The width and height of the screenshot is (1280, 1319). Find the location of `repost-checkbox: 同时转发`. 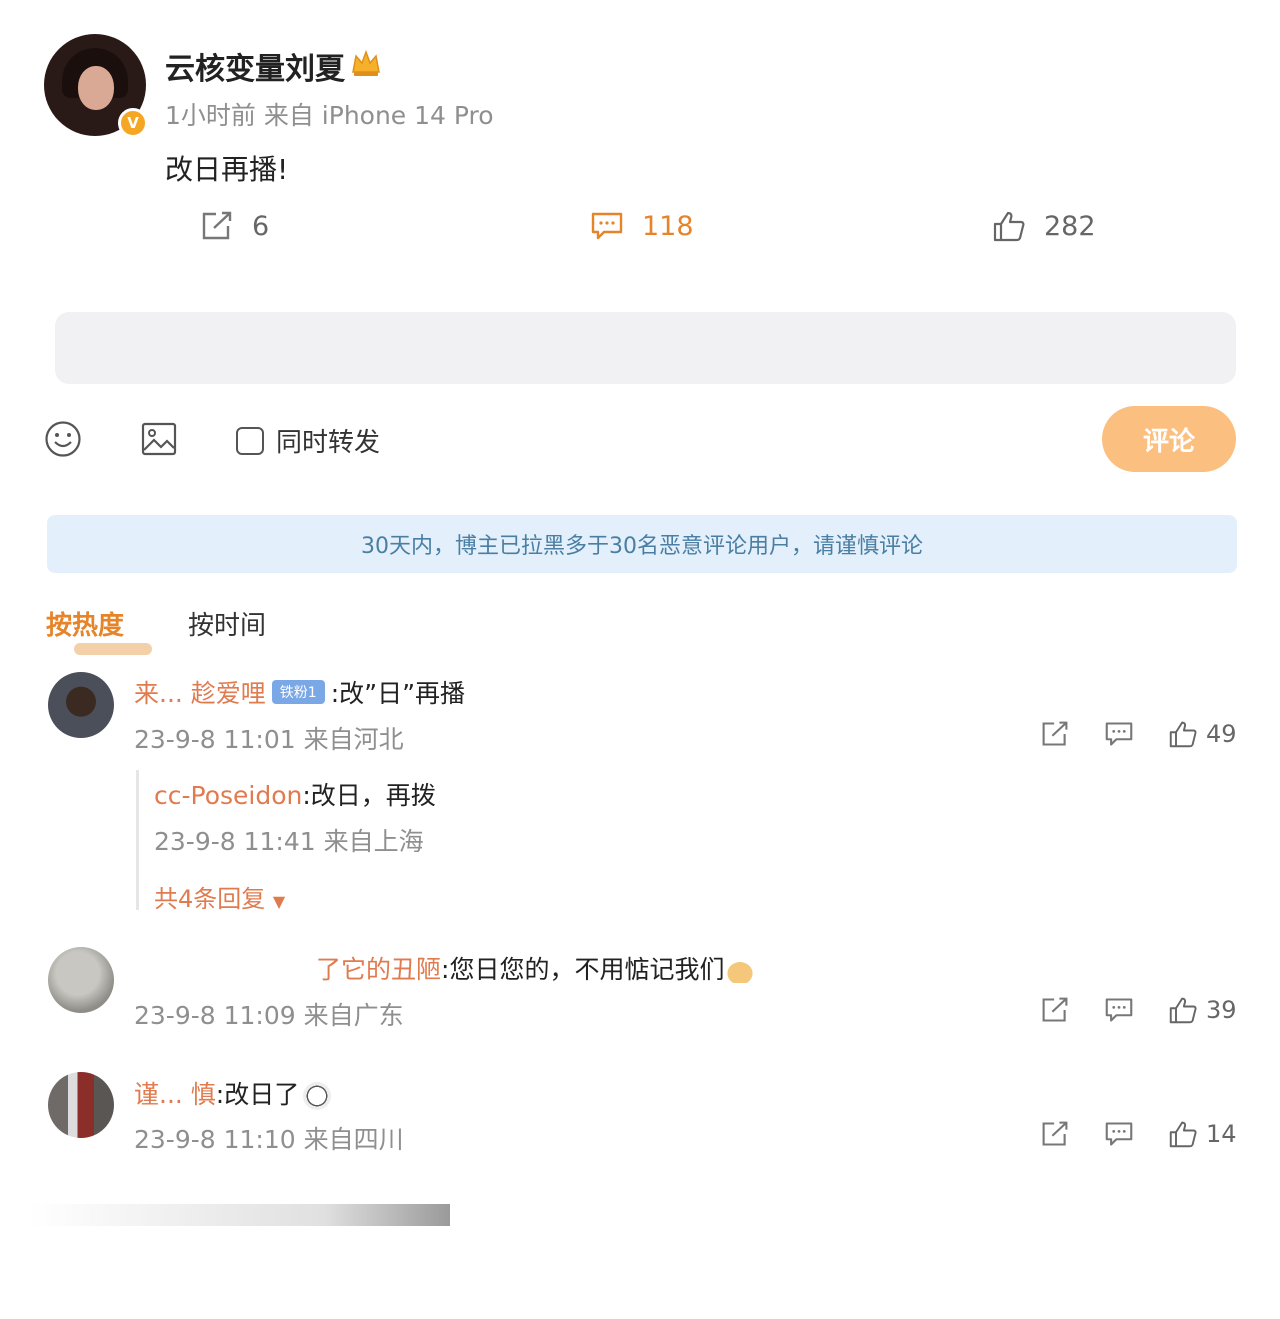

repost-checkbox: 同时转发 is located at coordinates (308, 440).